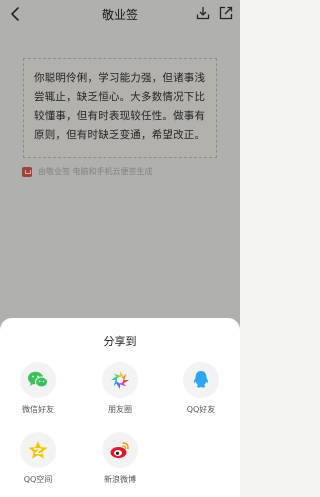 Image resolution: width=320 pixels, height=497 pixels. I want to click on share-weibo-circle, so click(120, 450).